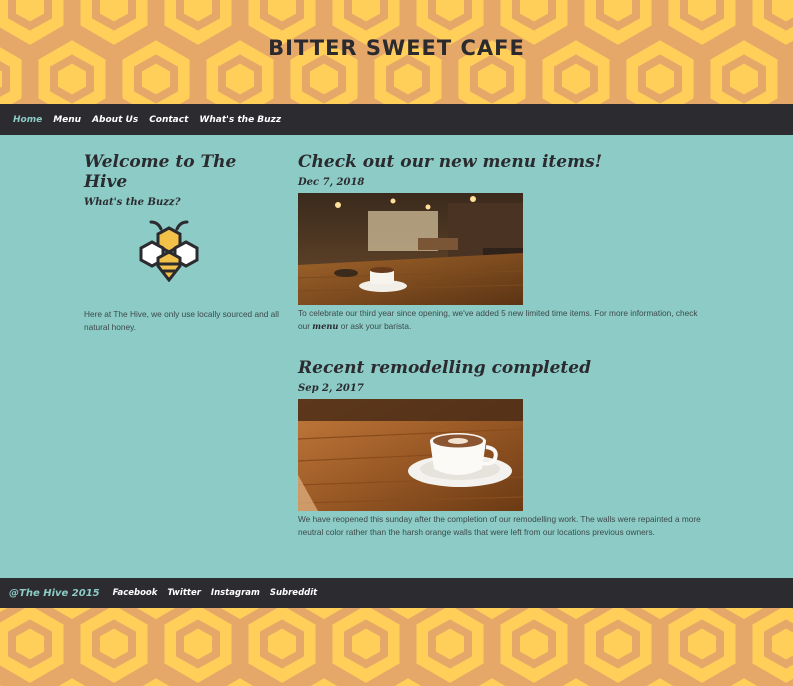  What do you see at coordinates (331, 182) in the screenshot?
I see `post-date: Dec 7, 2018` at bounding box center [331, 182].